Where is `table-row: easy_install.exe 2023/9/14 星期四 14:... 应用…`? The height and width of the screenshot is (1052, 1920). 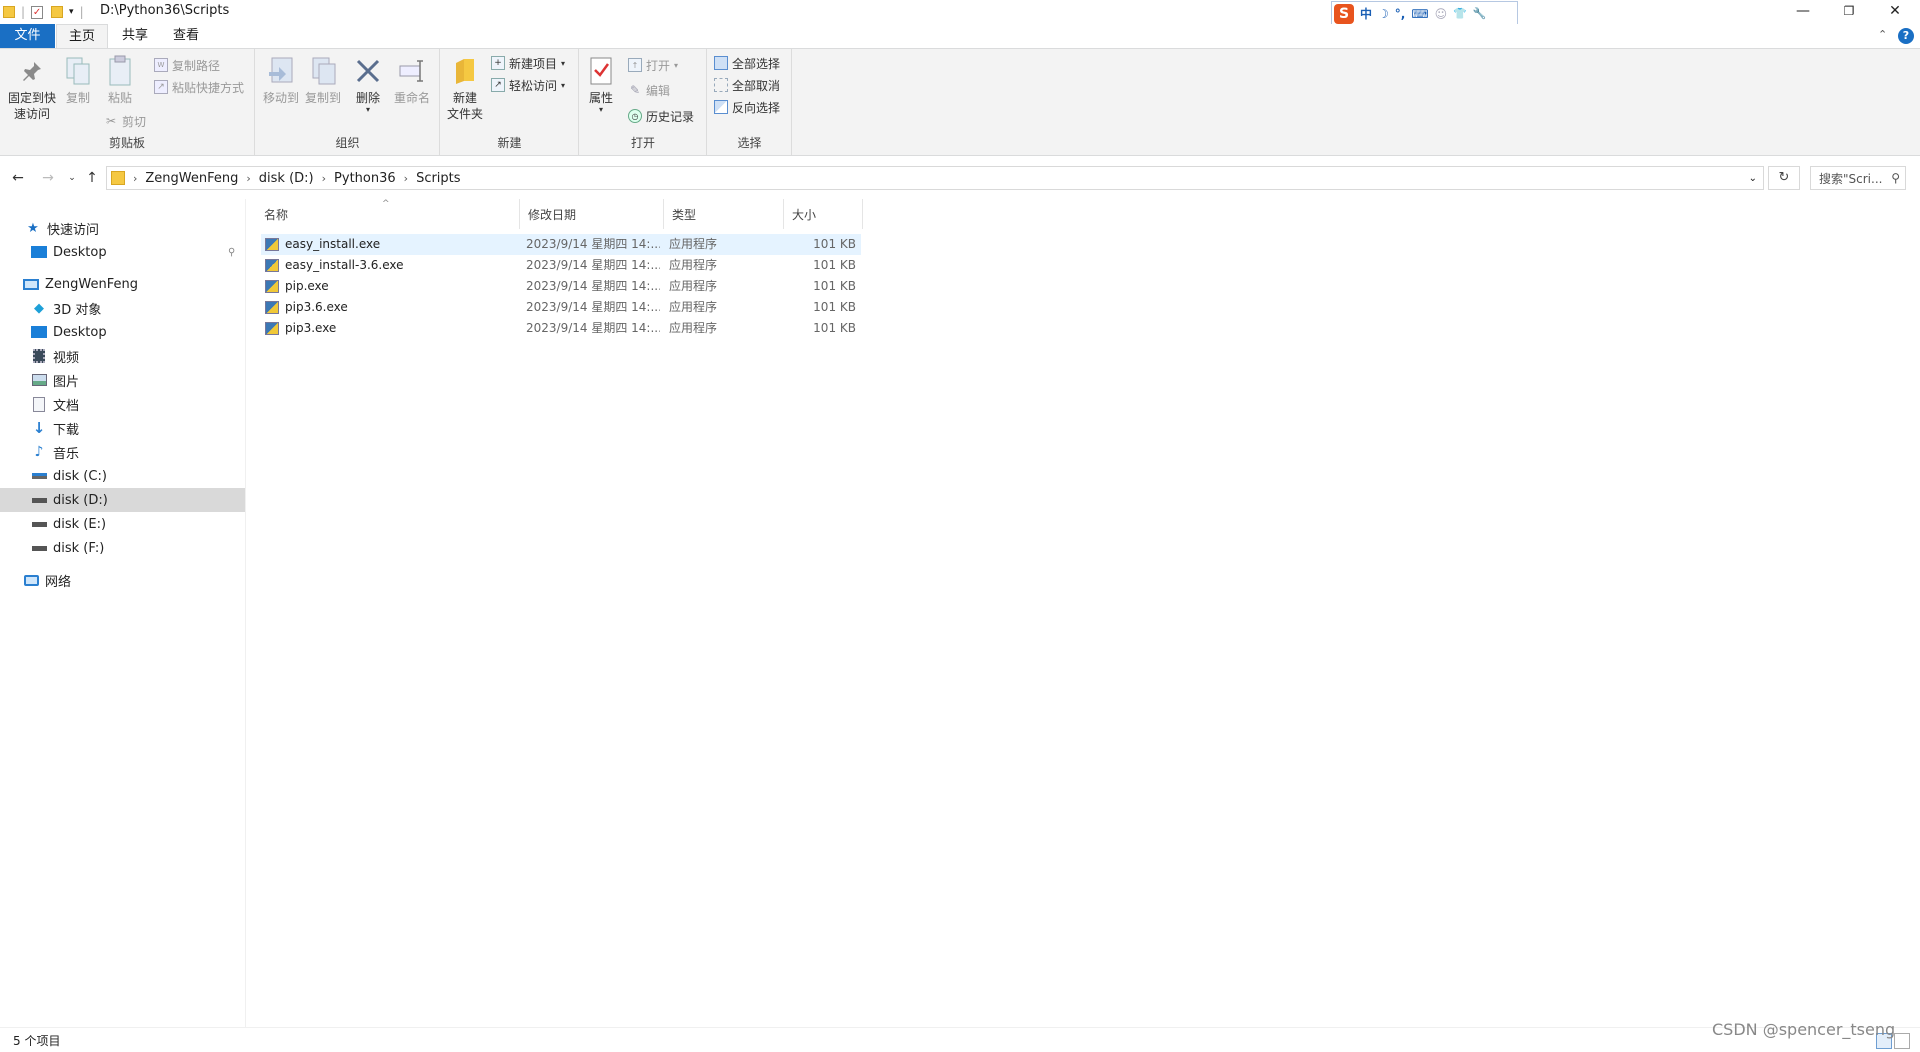 table-row: easy_install.exe 2023/9/14 星期四 14:... 应用… is located at coordinates (561, 244).